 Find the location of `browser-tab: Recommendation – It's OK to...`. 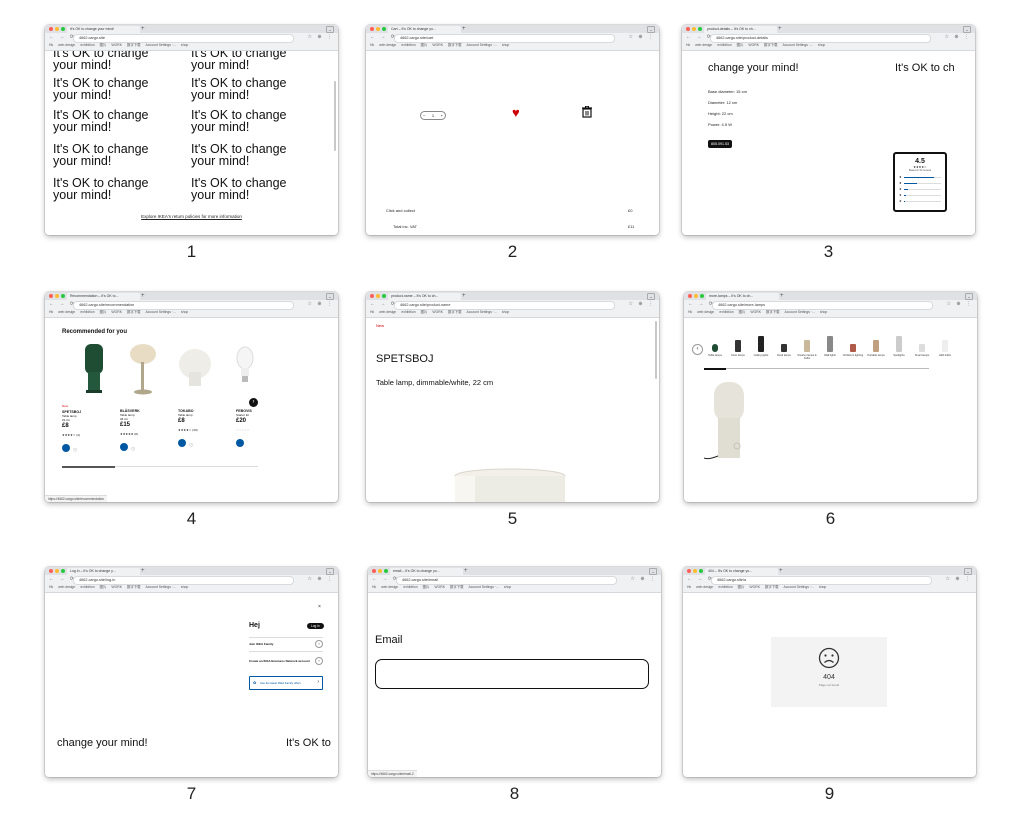

browser-tab: Recommendation – It's OK to... is located at coordinates (103, 296).